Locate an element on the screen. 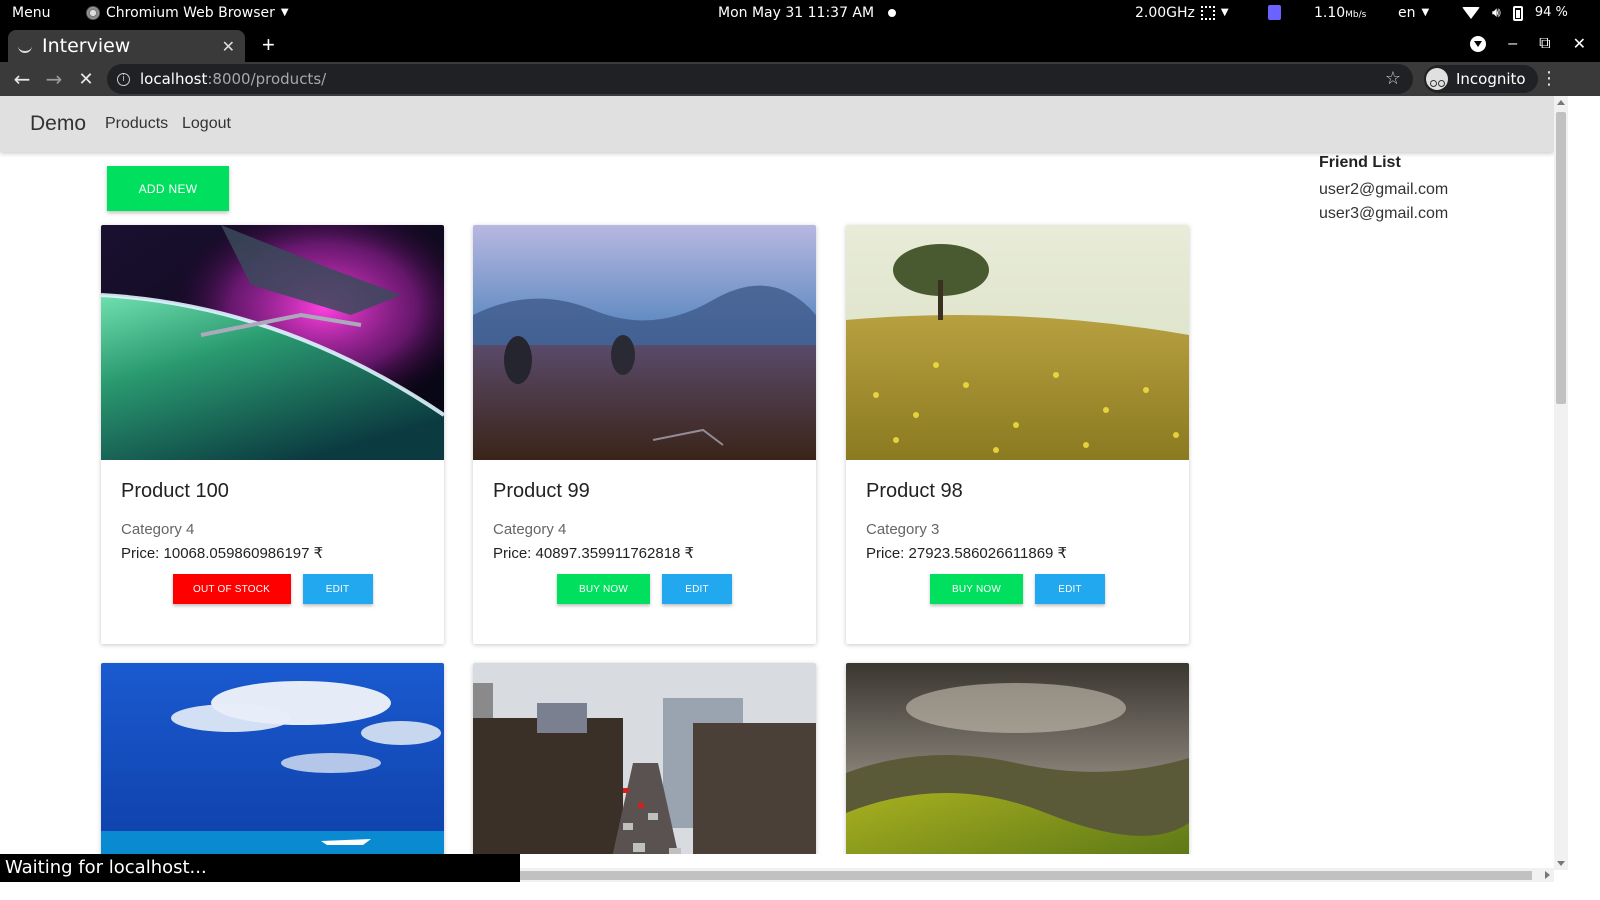 The height and width of the screenshot is (900, 1600). os-clock-text: Mon May 31 11:37 AM is located at coordinates (796, 13).